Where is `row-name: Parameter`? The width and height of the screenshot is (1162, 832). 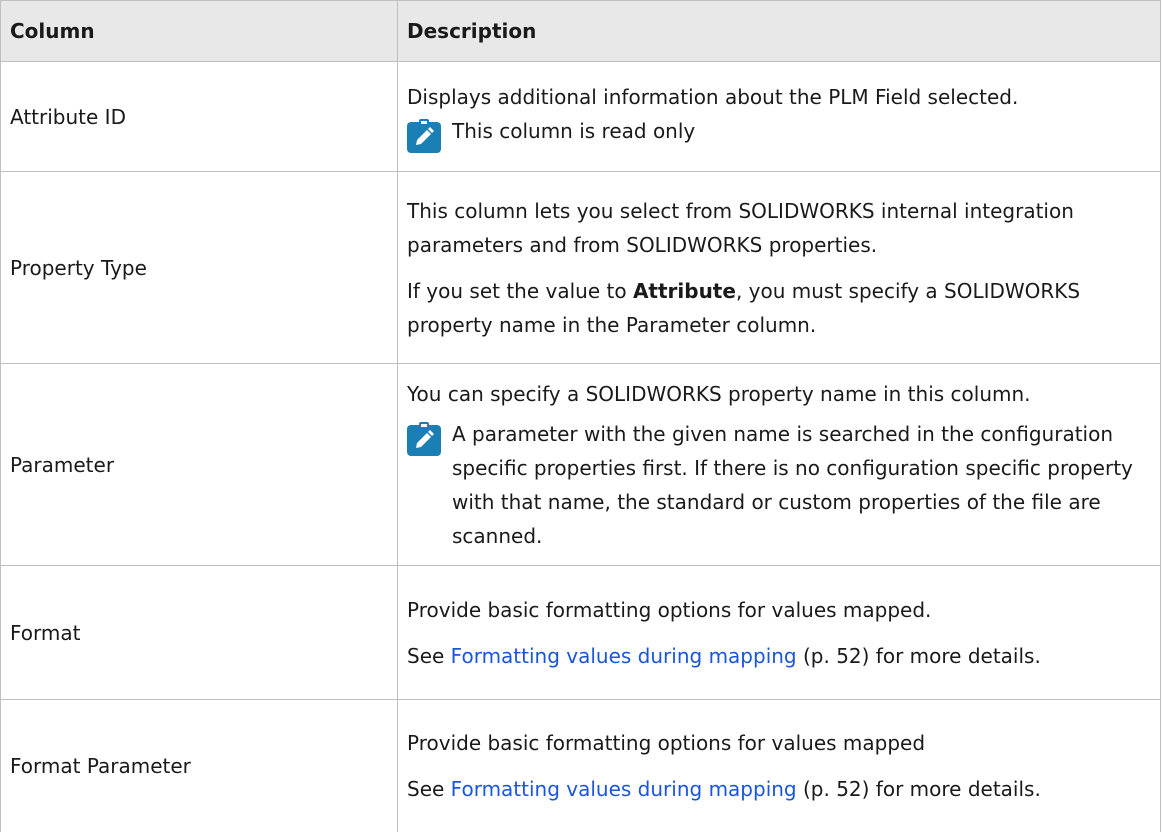 row-name: Parameter is located at coordinates (199, 464).